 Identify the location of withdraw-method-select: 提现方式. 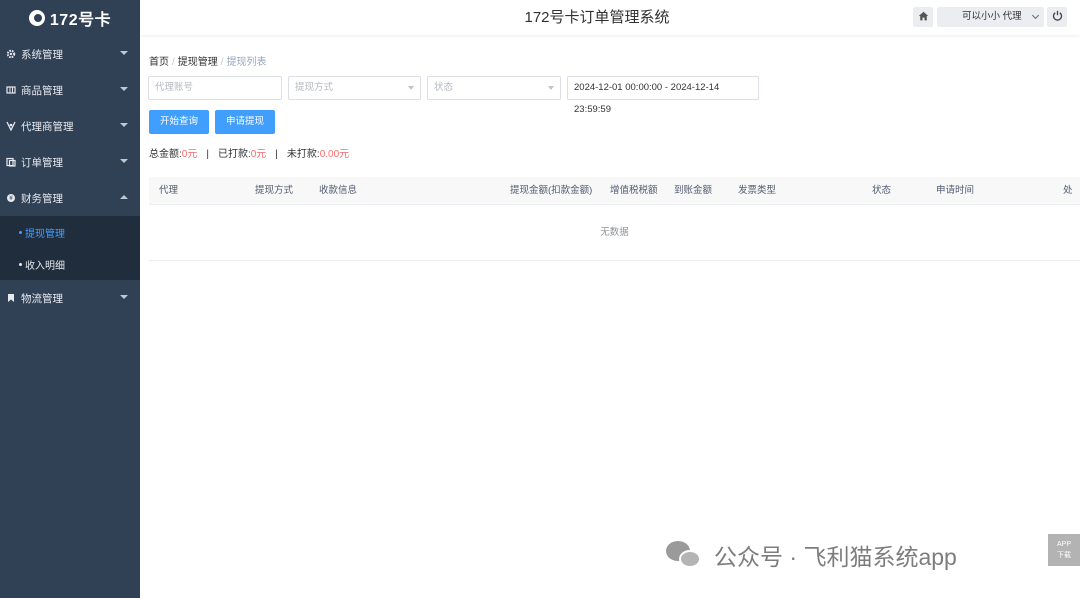
(354, 88).